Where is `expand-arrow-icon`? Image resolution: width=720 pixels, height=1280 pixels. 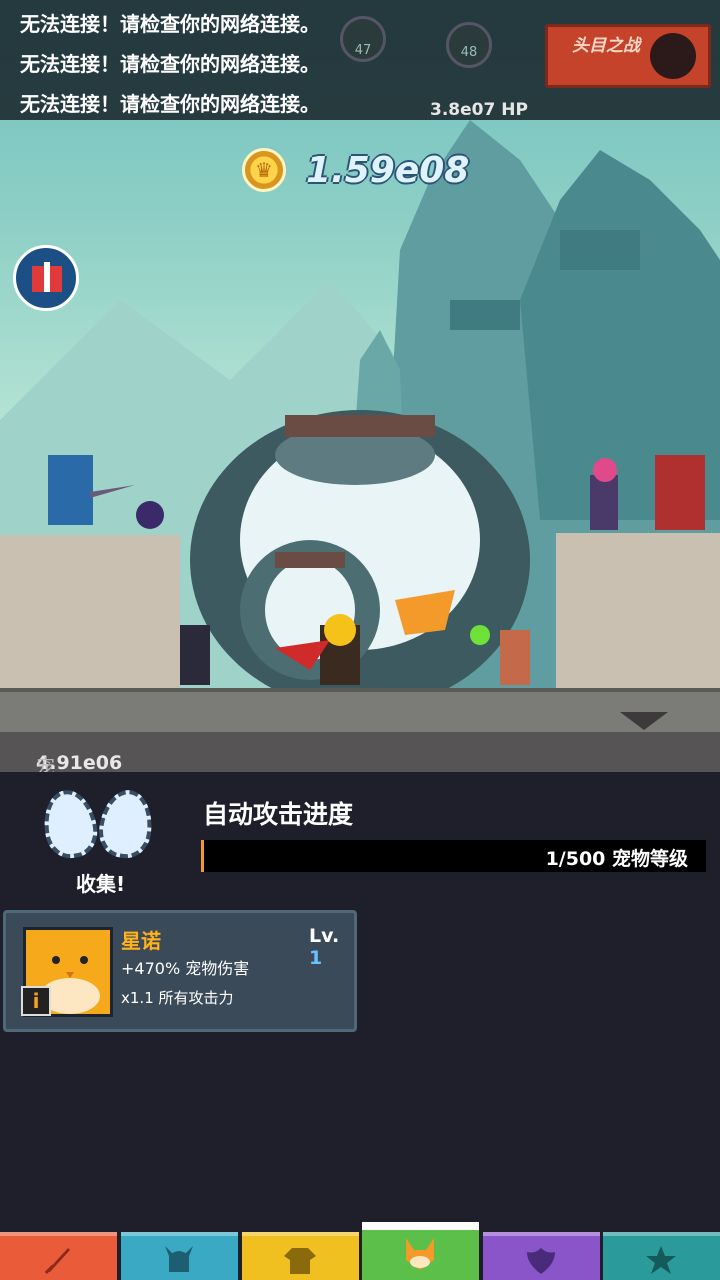
expand-arrow-icon is located at coordinates (644, 721).